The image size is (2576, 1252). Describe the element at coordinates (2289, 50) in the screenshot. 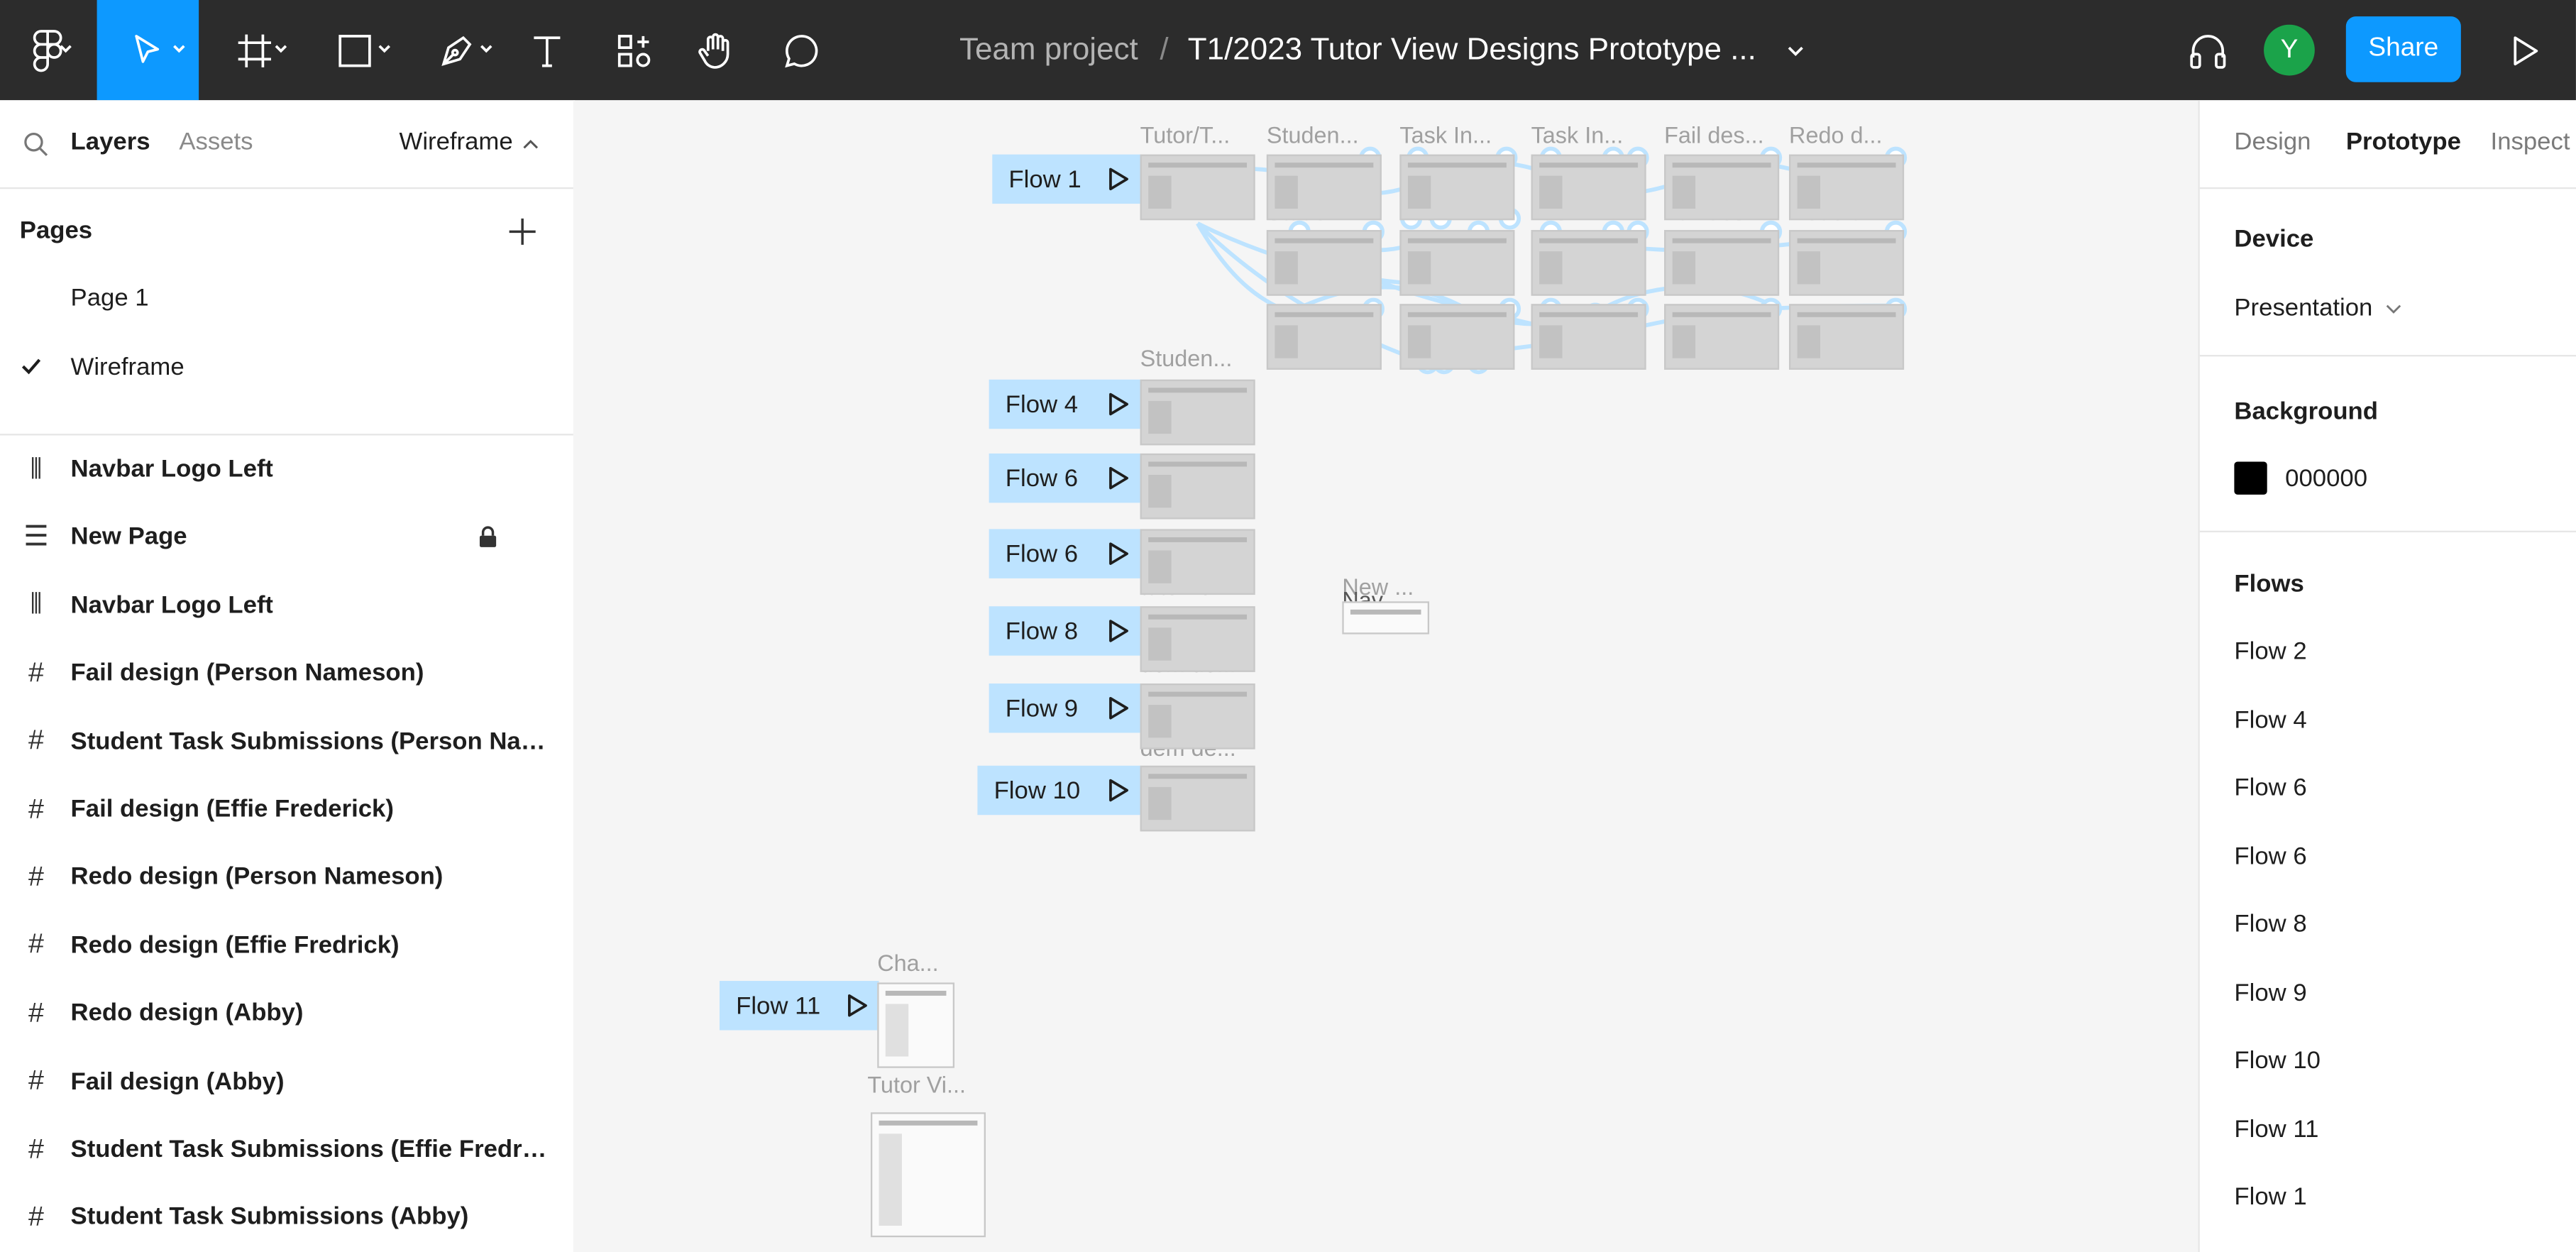

I see `avatar: Y` at that location.